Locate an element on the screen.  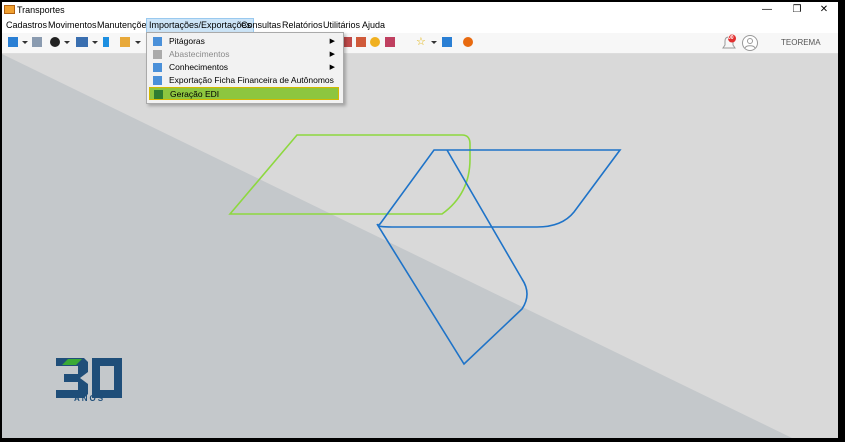
schedule-icon is located at coordinates (361, 42).